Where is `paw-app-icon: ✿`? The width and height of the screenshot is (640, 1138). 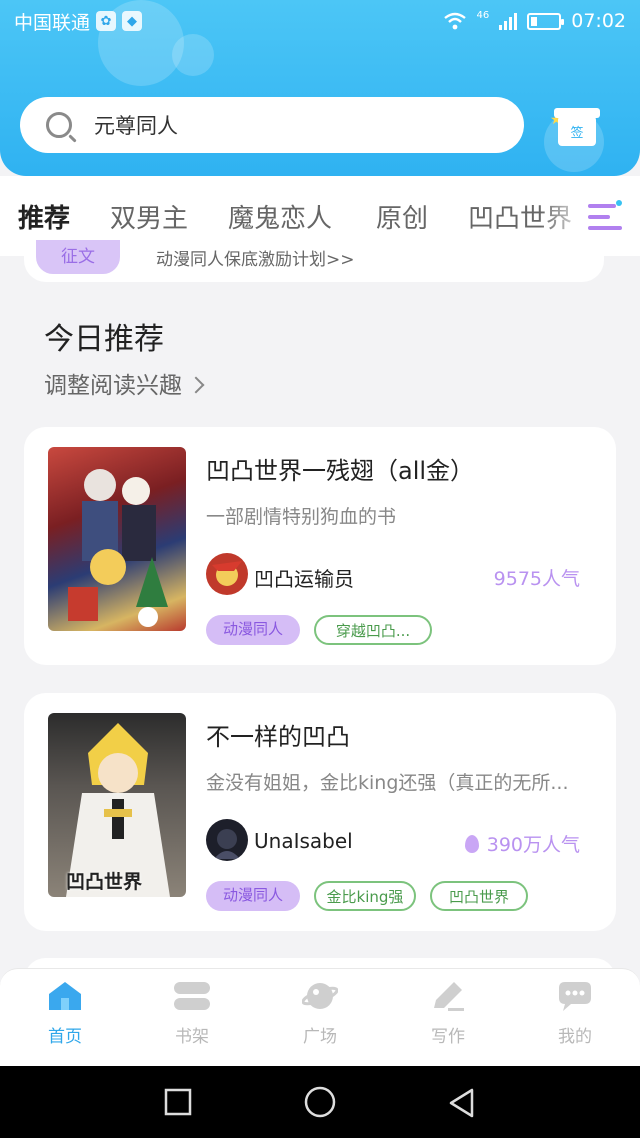 paw-app-icon: ✿ is located at coordinates (106, 21).